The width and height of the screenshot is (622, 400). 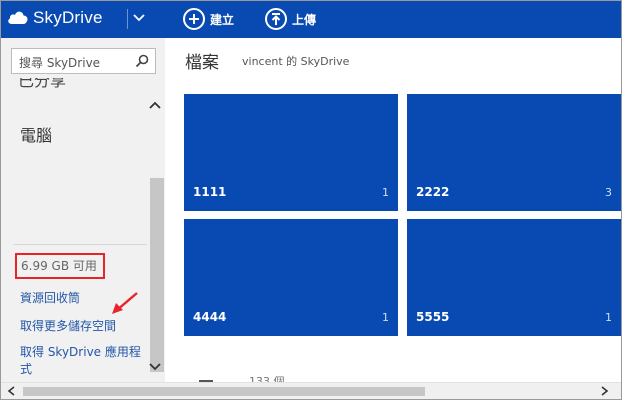 I want to click on page-title: 檔案, so click(x=202, y=63).